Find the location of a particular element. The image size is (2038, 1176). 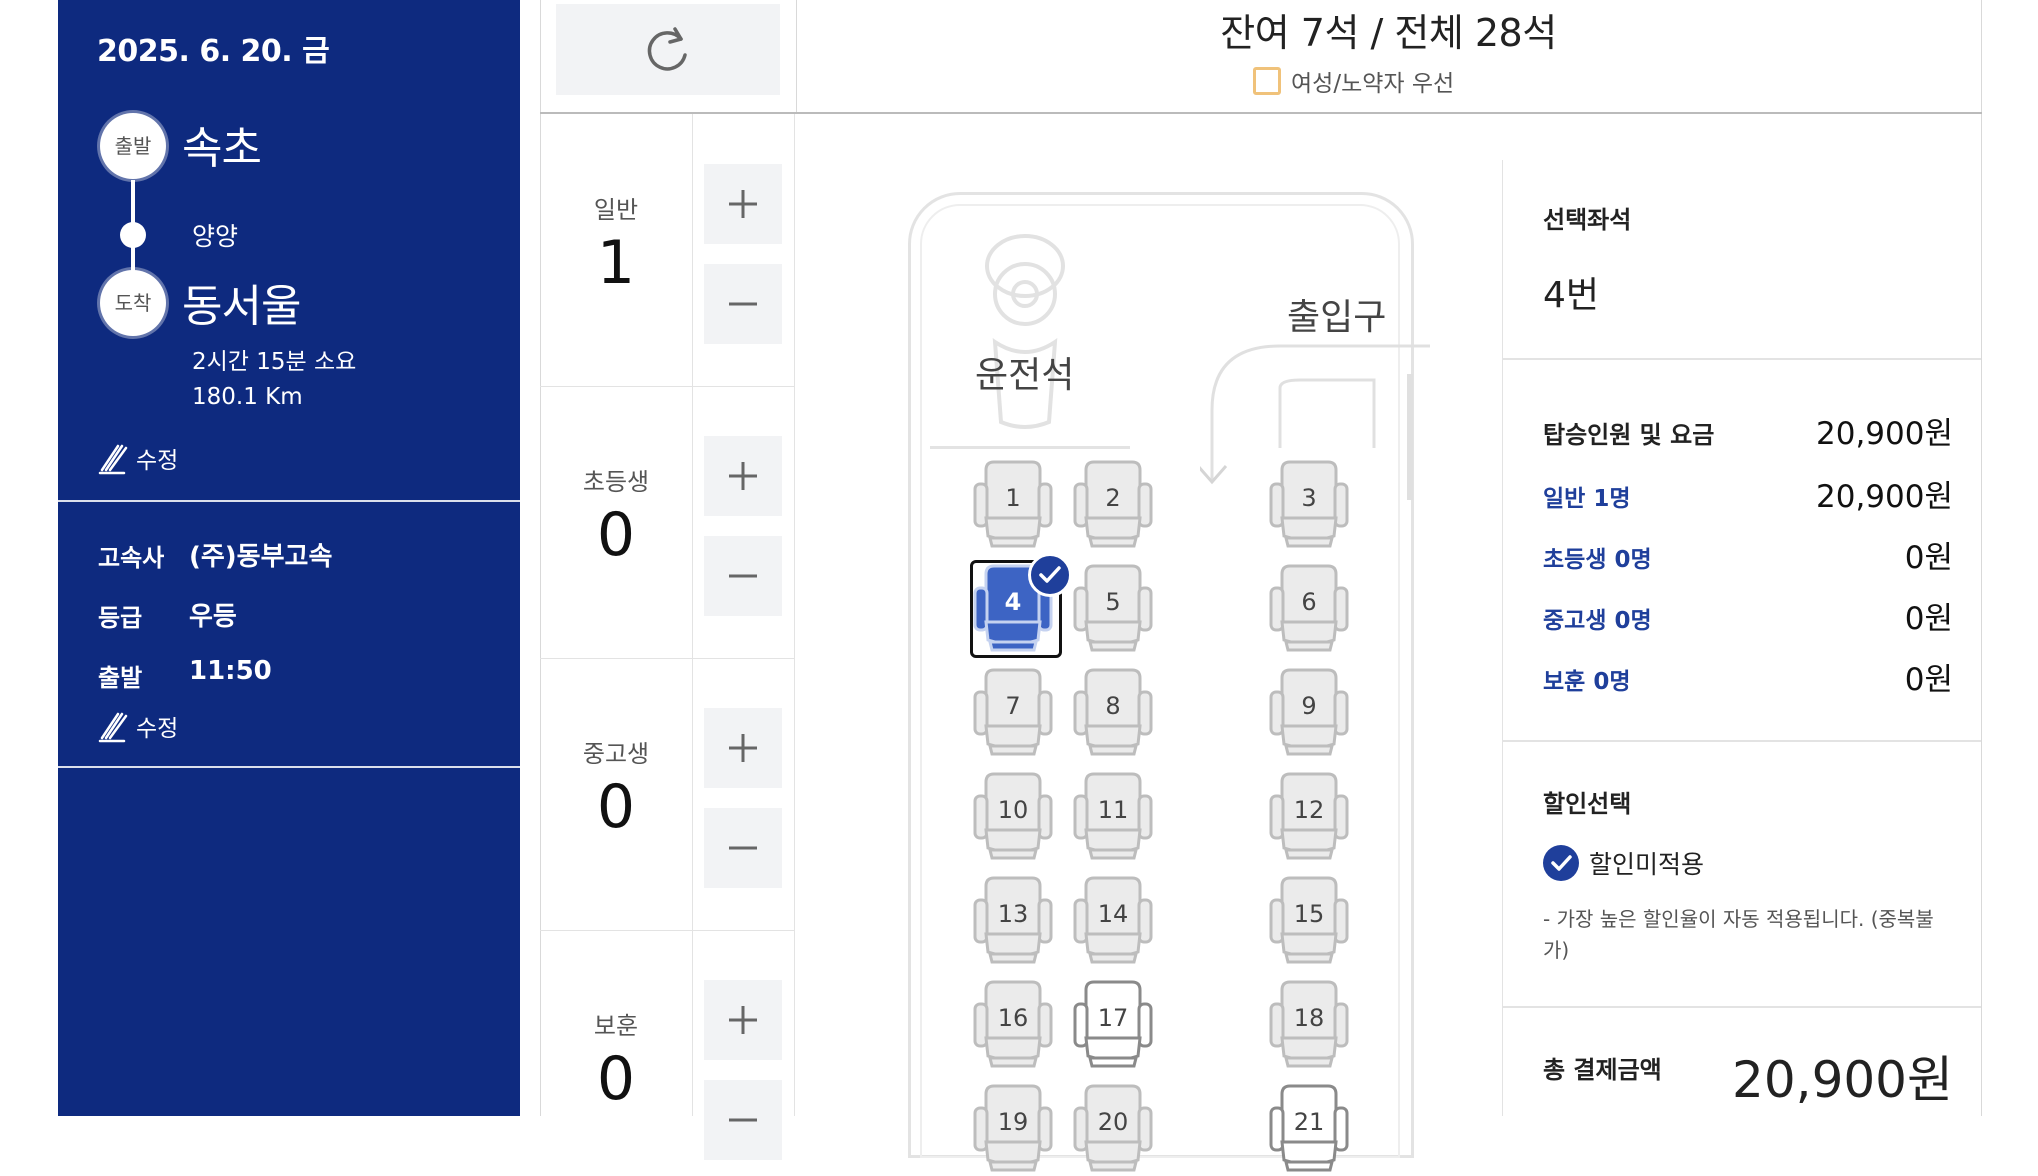

seat-number: 20 is located at coordinates (1113, 1122).